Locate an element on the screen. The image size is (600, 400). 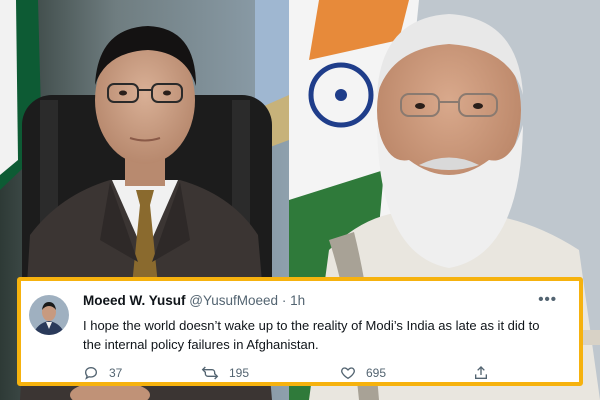
avatar is located at coordinates (49, 315).